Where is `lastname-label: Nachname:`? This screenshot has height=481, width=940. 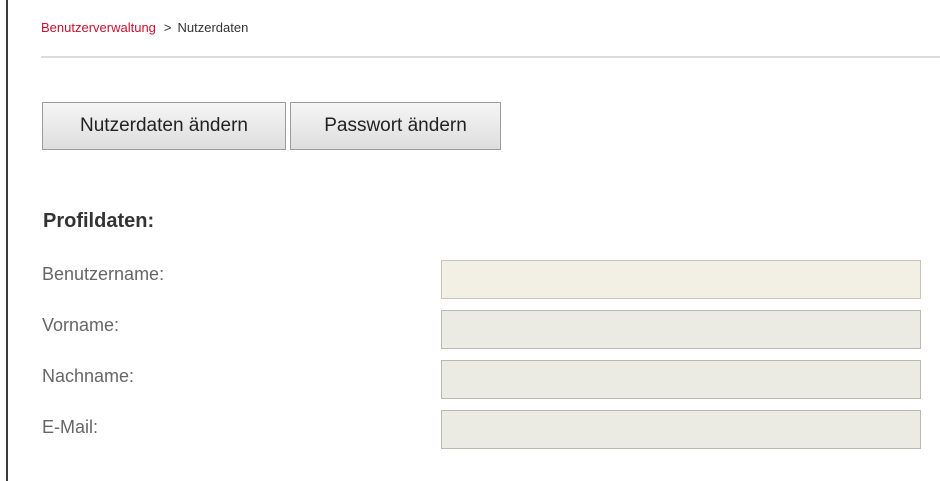
lastname-label: Nachname: is located at coordinates (88, 376).